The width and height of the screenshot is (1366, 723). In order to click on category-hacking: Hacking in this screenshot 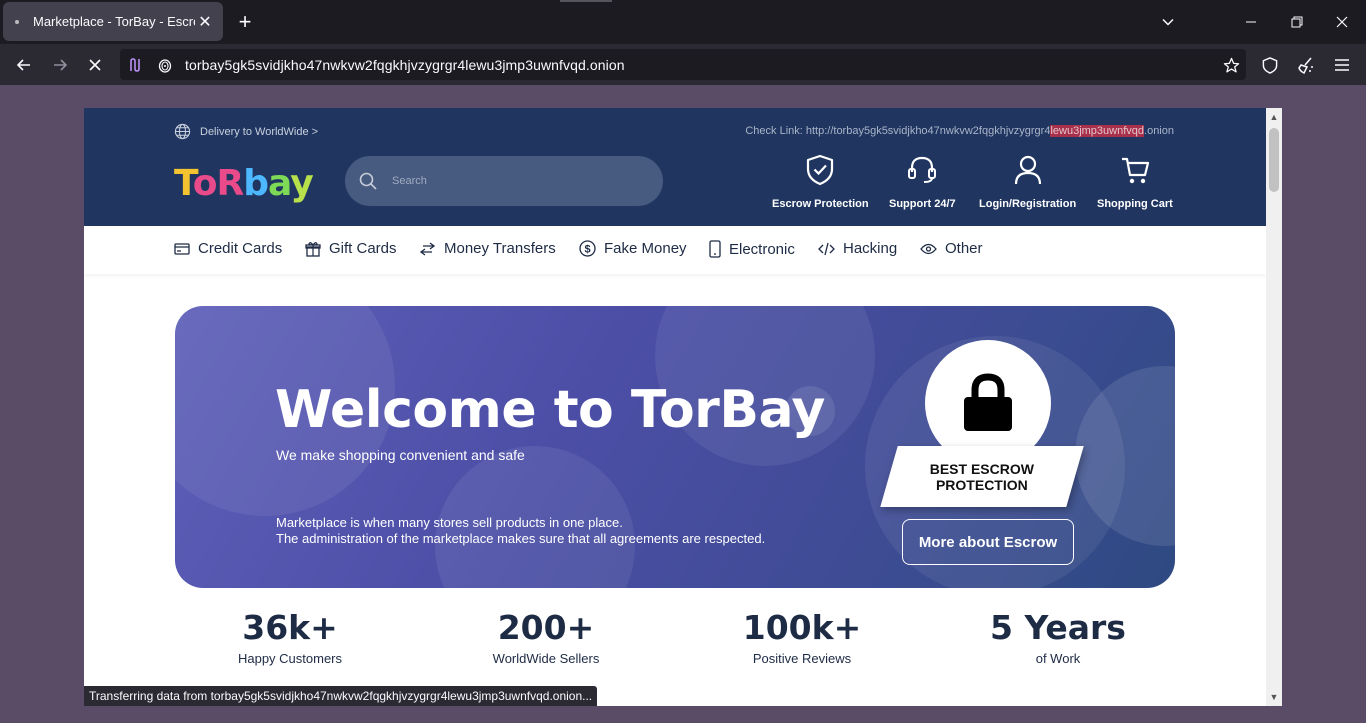, I will do `click(857, 248)`.